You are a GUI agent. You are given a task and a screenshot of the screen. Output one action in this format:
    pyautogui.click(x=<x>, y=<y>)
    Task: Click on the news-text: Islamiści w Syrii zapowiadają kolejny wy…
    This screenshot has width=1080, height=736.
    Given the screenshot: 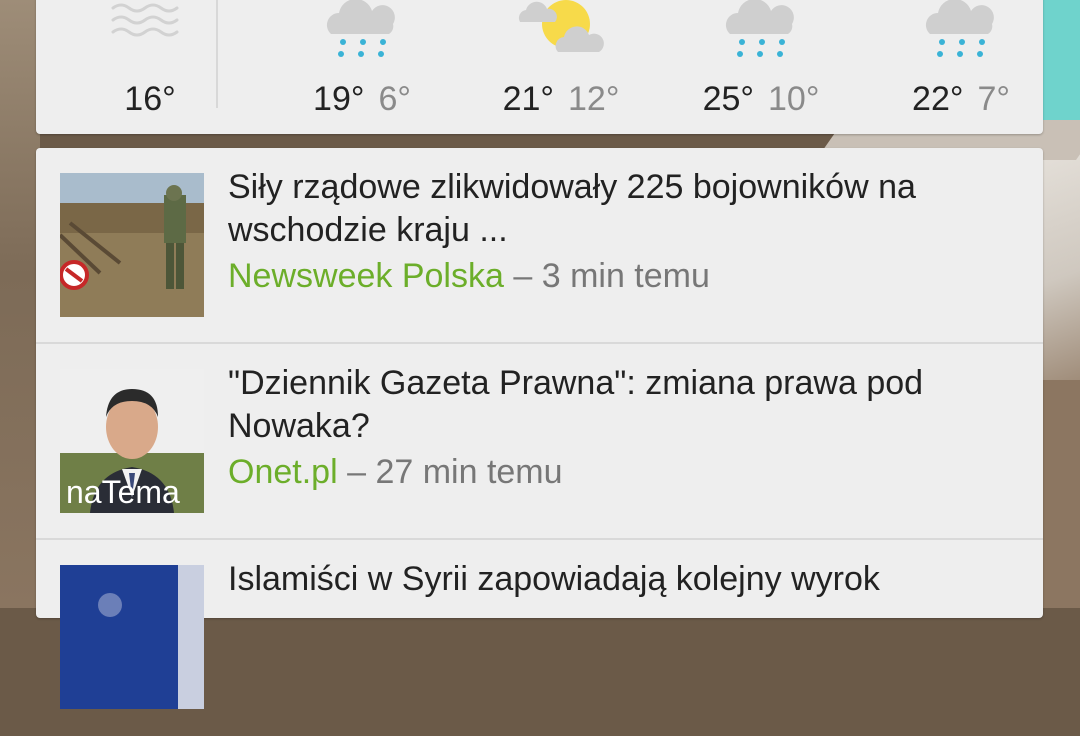 What is the action you would take?
    pyautogui.click(x=623, y=579)
    